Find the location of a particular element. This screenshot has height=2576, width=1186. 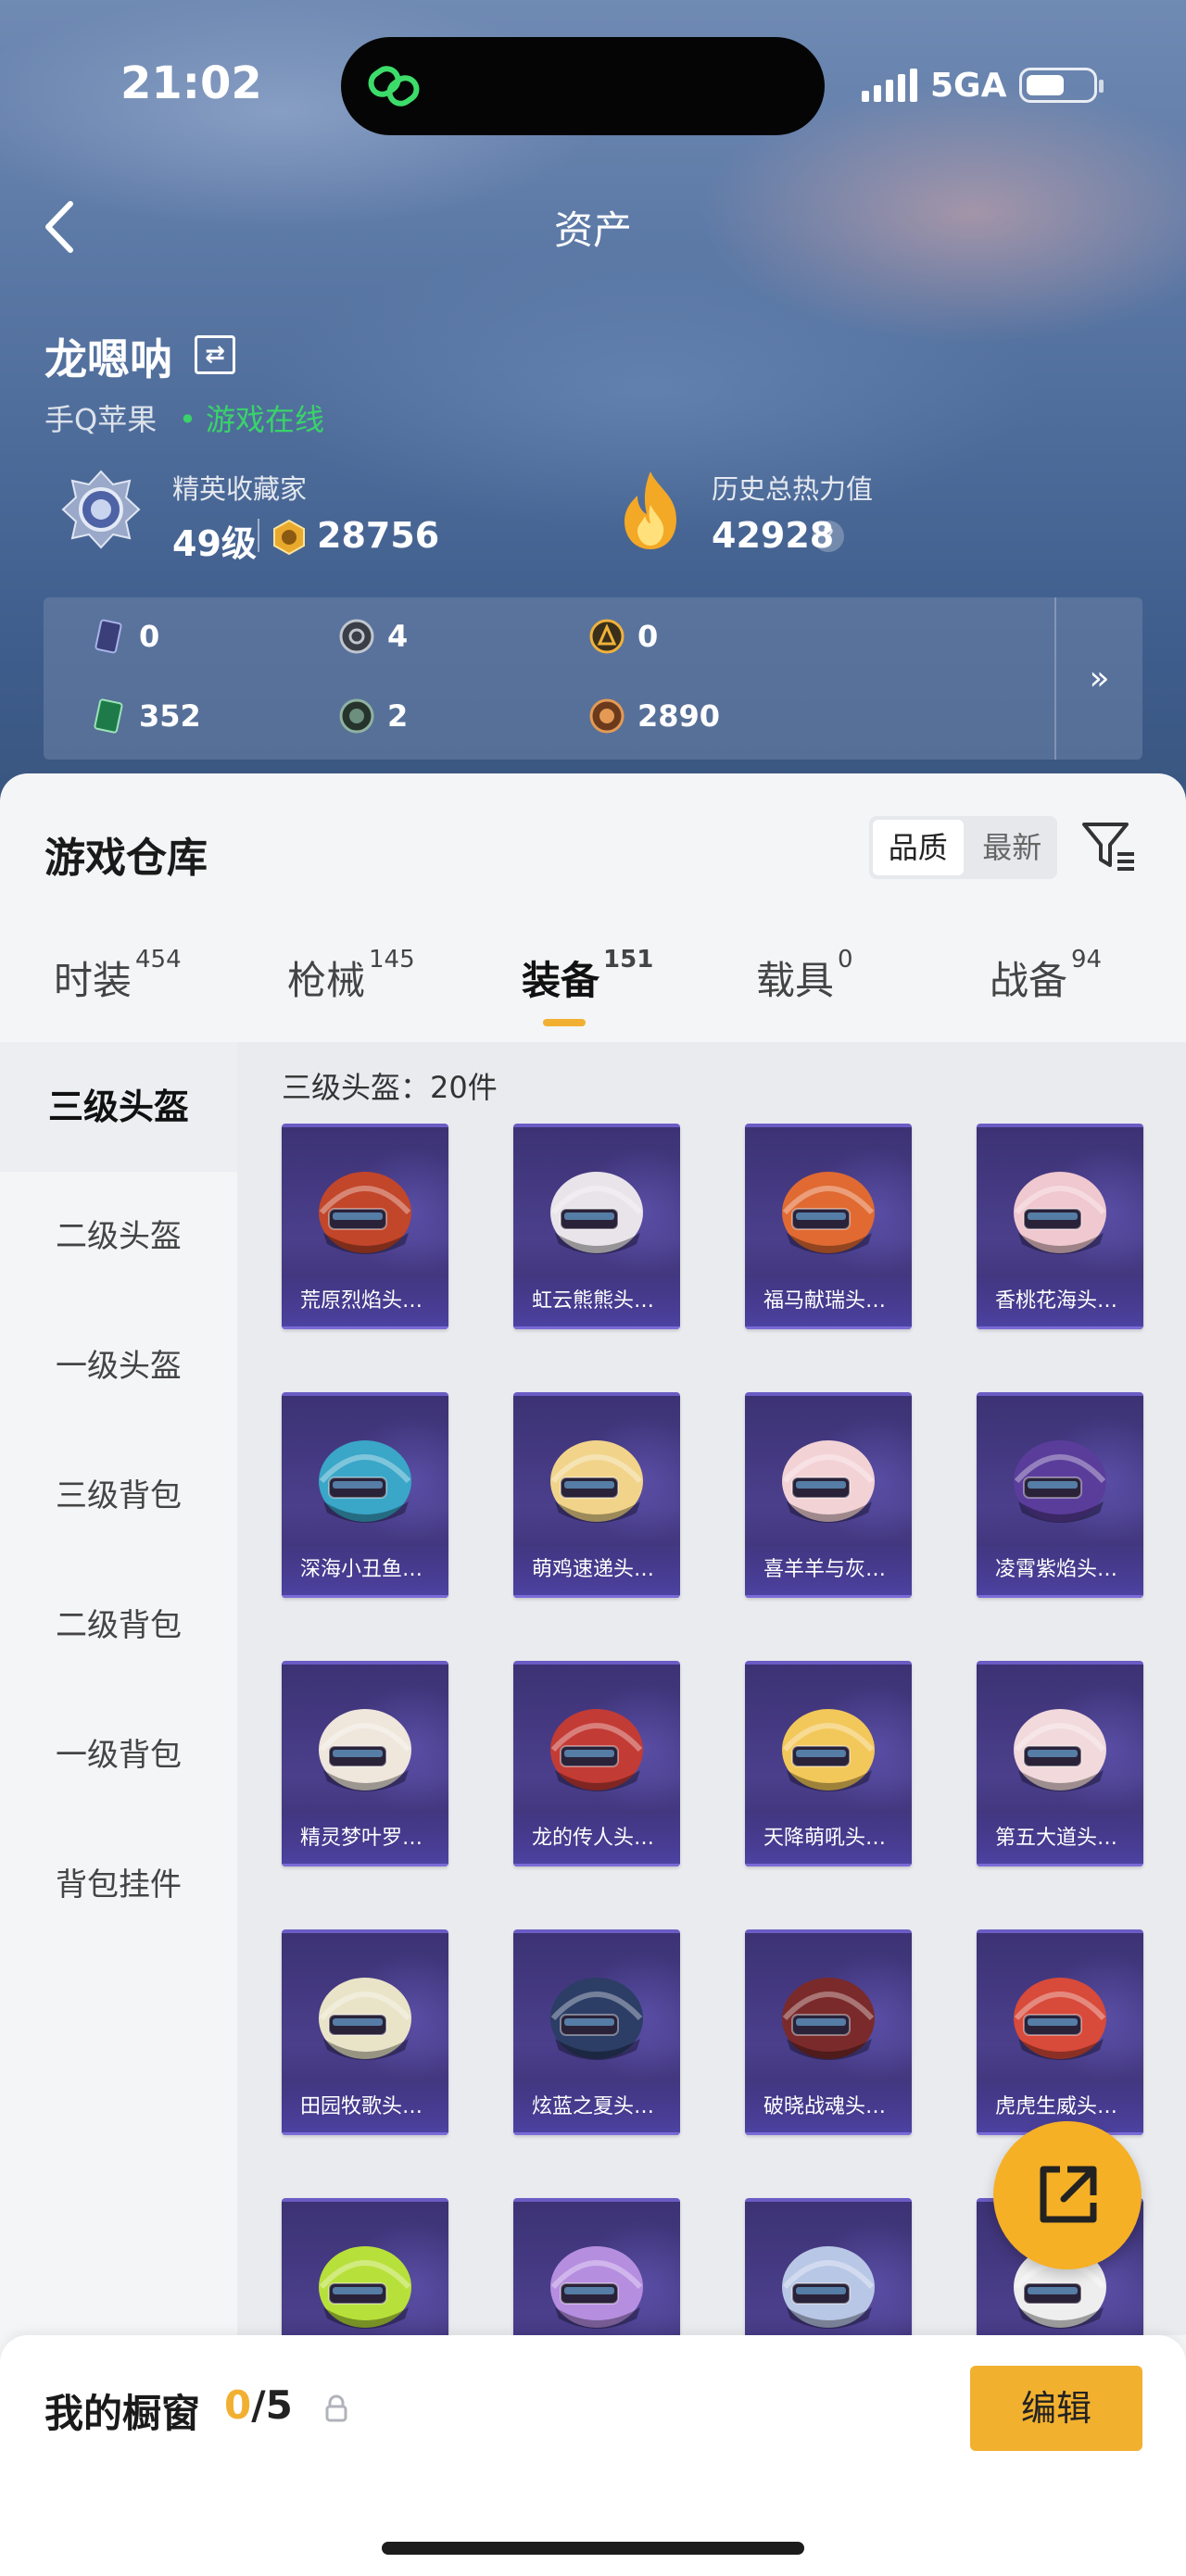

filter-icon is located at coordinates (1109, 845).